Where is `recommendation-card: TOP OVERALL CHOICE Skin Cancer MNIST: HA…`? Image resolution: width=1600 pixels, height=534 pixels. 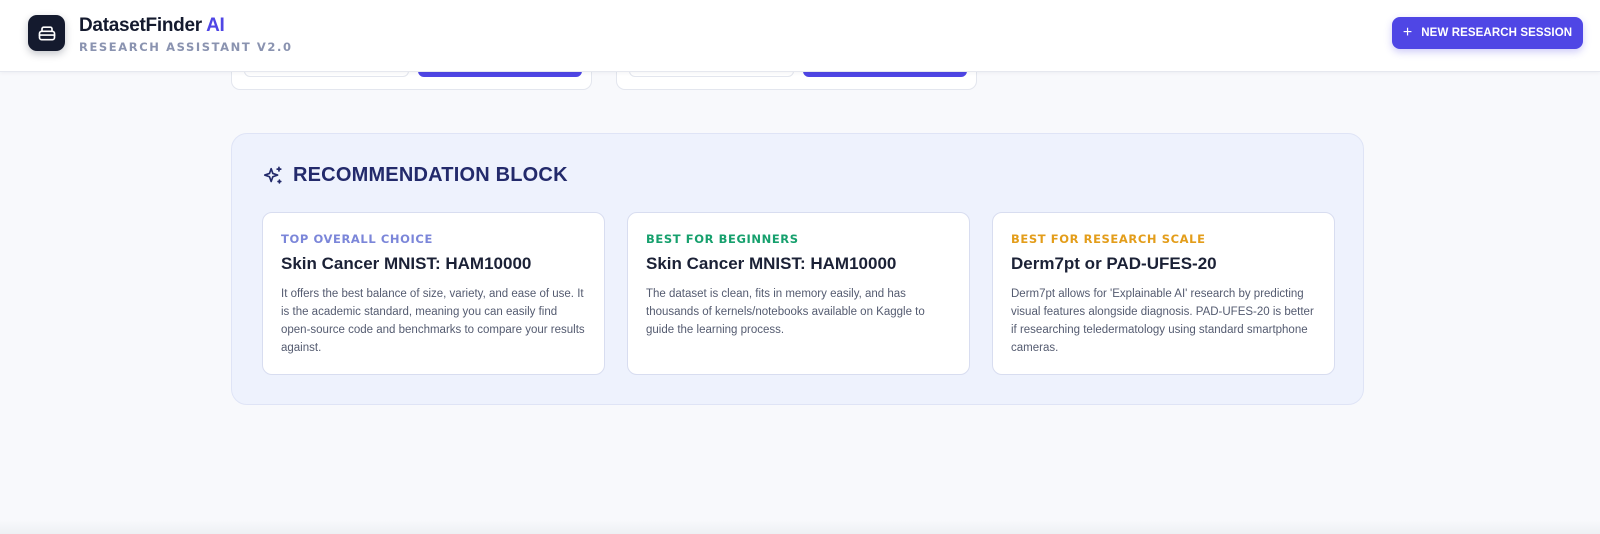
recommendation-card: TOP OVERALL CHOICE Skin Cancer MNIST: HA… is located at coordinates (433, 293).